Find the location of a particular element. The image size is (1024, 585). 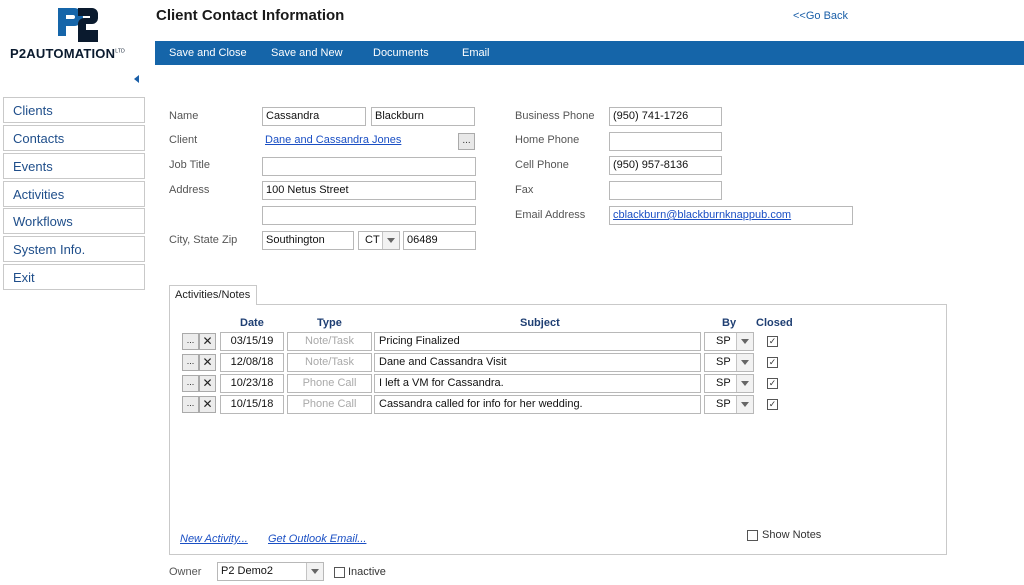

last-name-field: Blackburn is located at coordinates (423, 116).